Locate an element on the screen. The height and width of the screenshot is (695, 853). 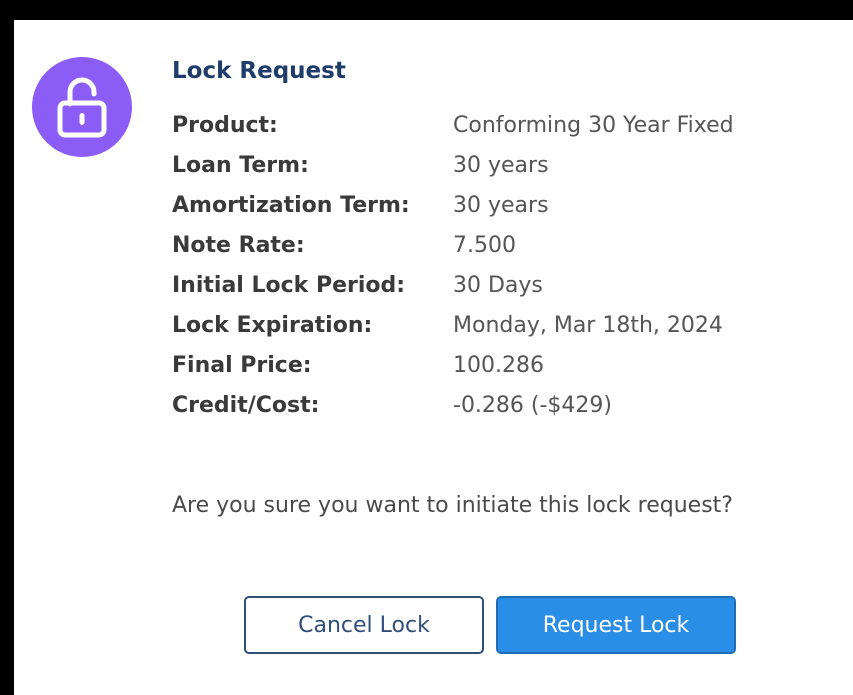
detail-row-note-rate: Note Rate: 7.500 is located at coordinates (502, 245).